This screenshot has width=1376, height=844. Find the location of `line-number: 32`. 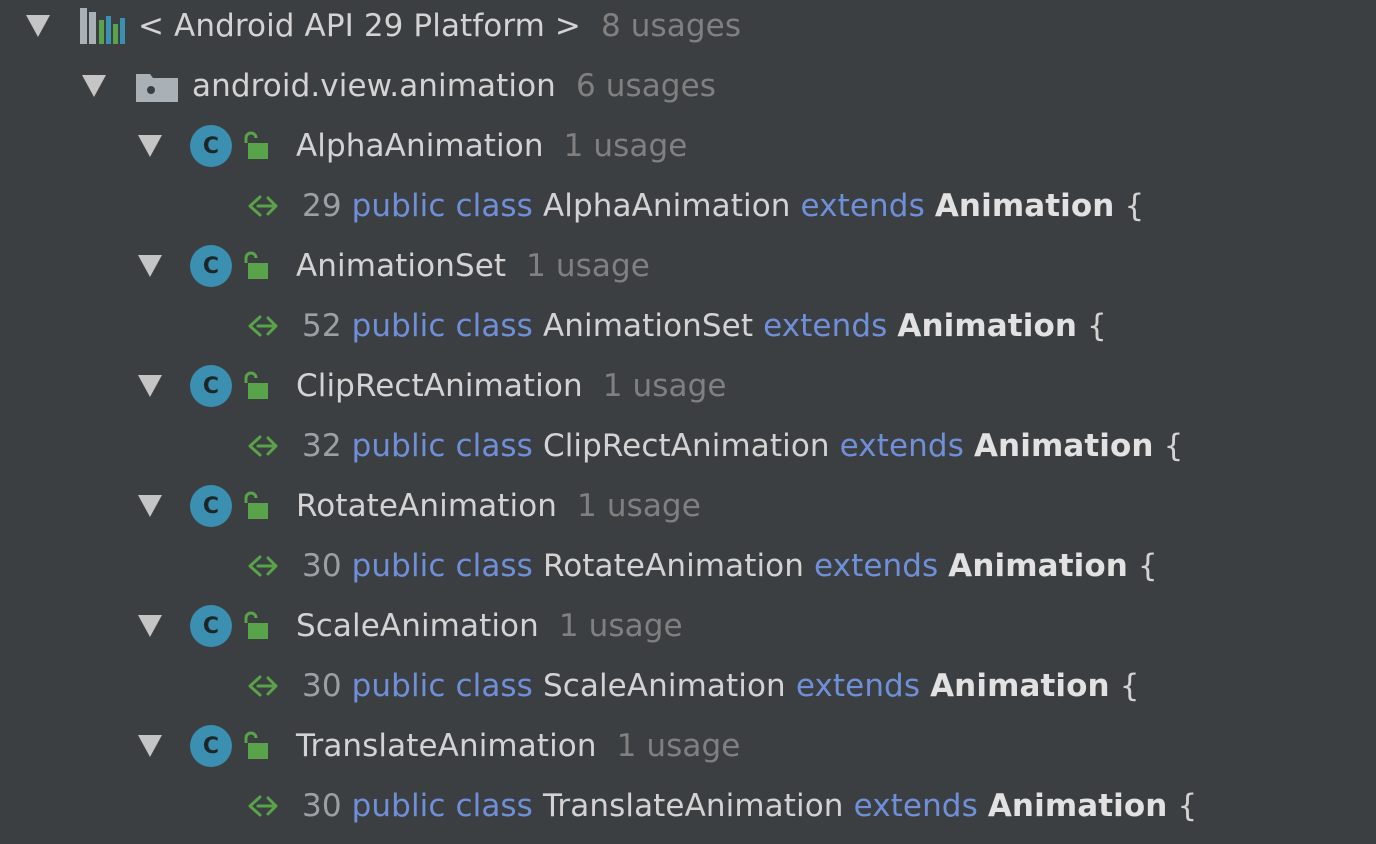

line-number: 32 is located at coordinates (322, 446).